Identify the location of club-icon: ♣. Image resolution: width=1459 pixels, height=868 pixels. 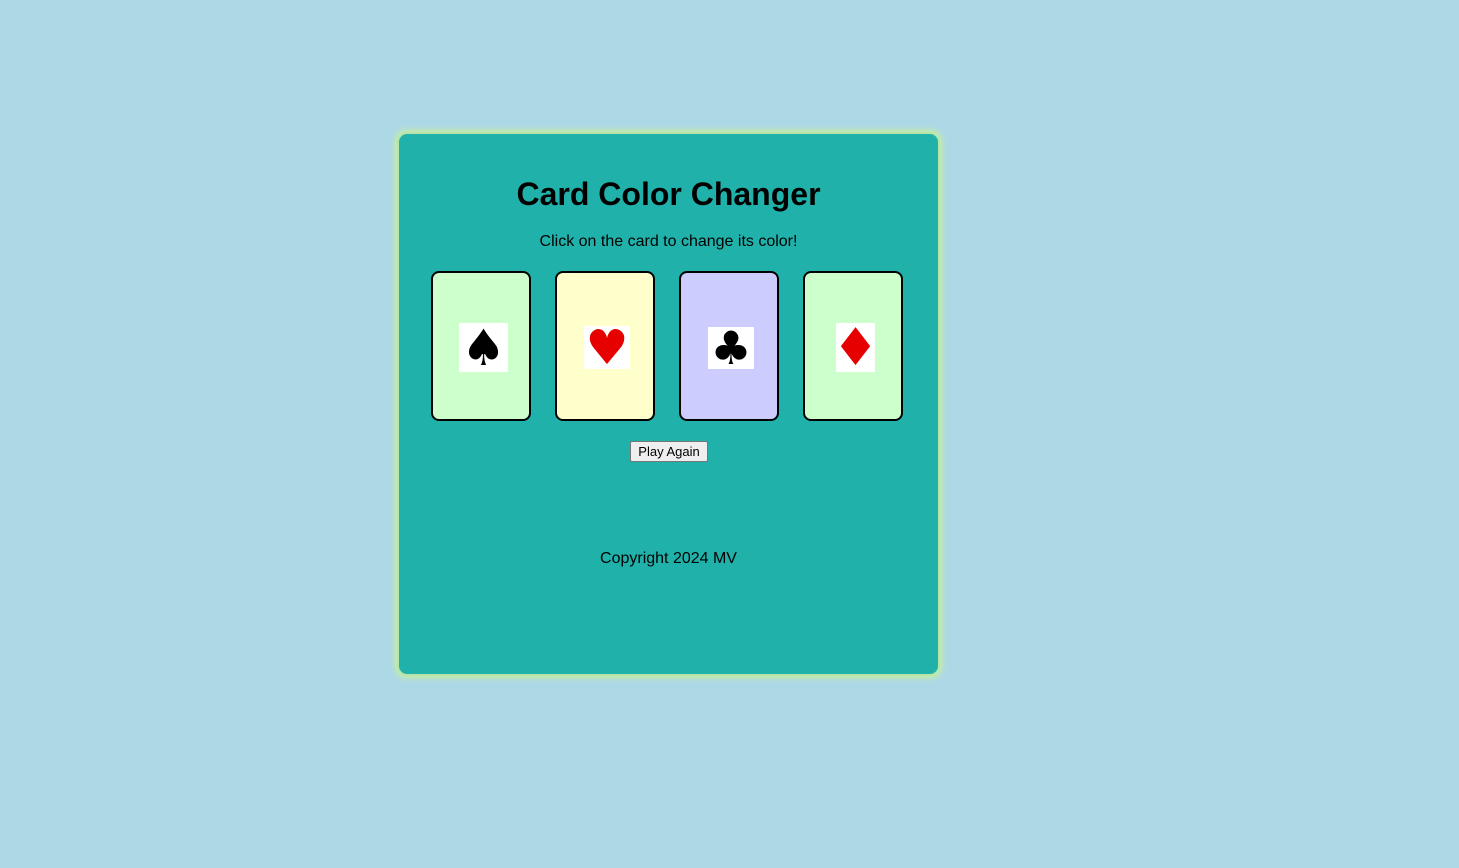
(731, 348).